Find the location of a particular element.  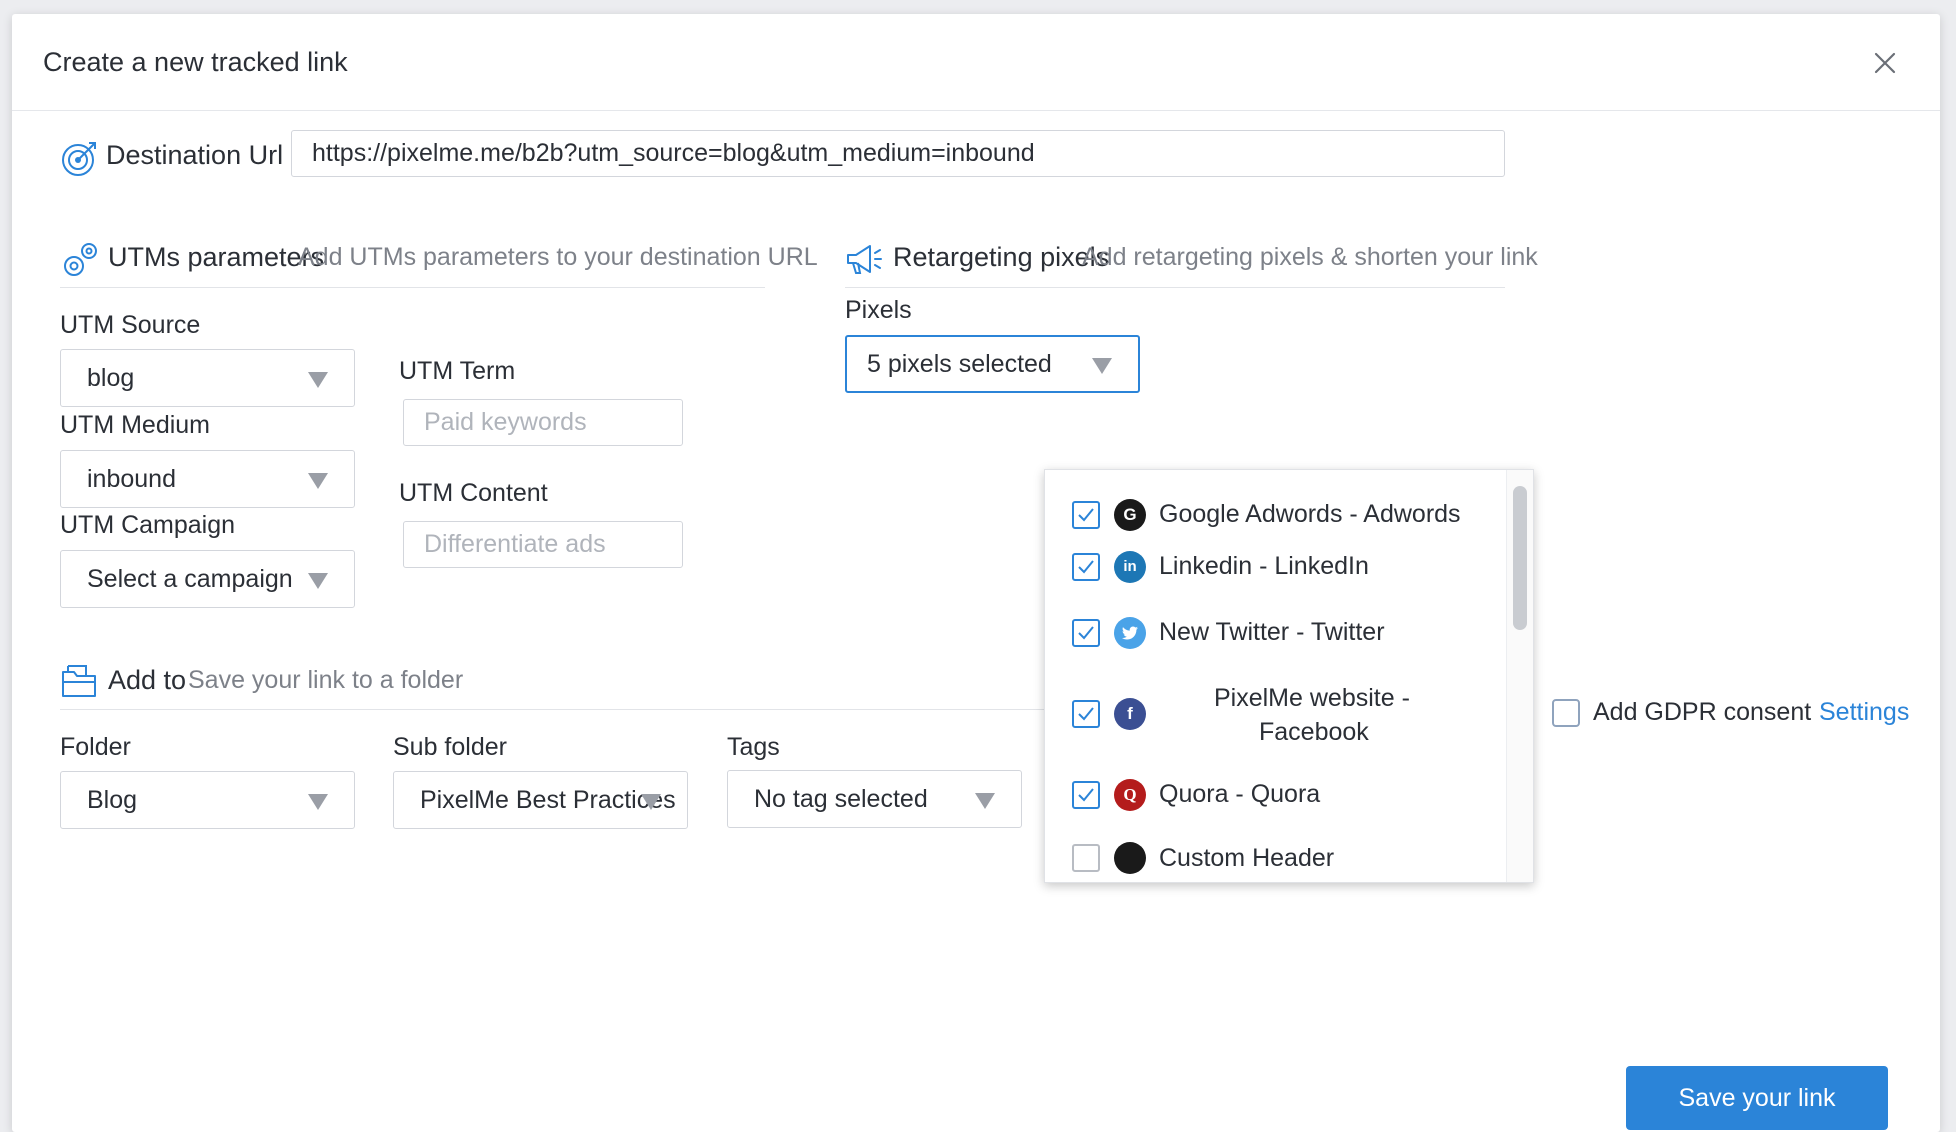

pixel-option-quora: Q Quora - Quora is located at coordinates (1270, 775).